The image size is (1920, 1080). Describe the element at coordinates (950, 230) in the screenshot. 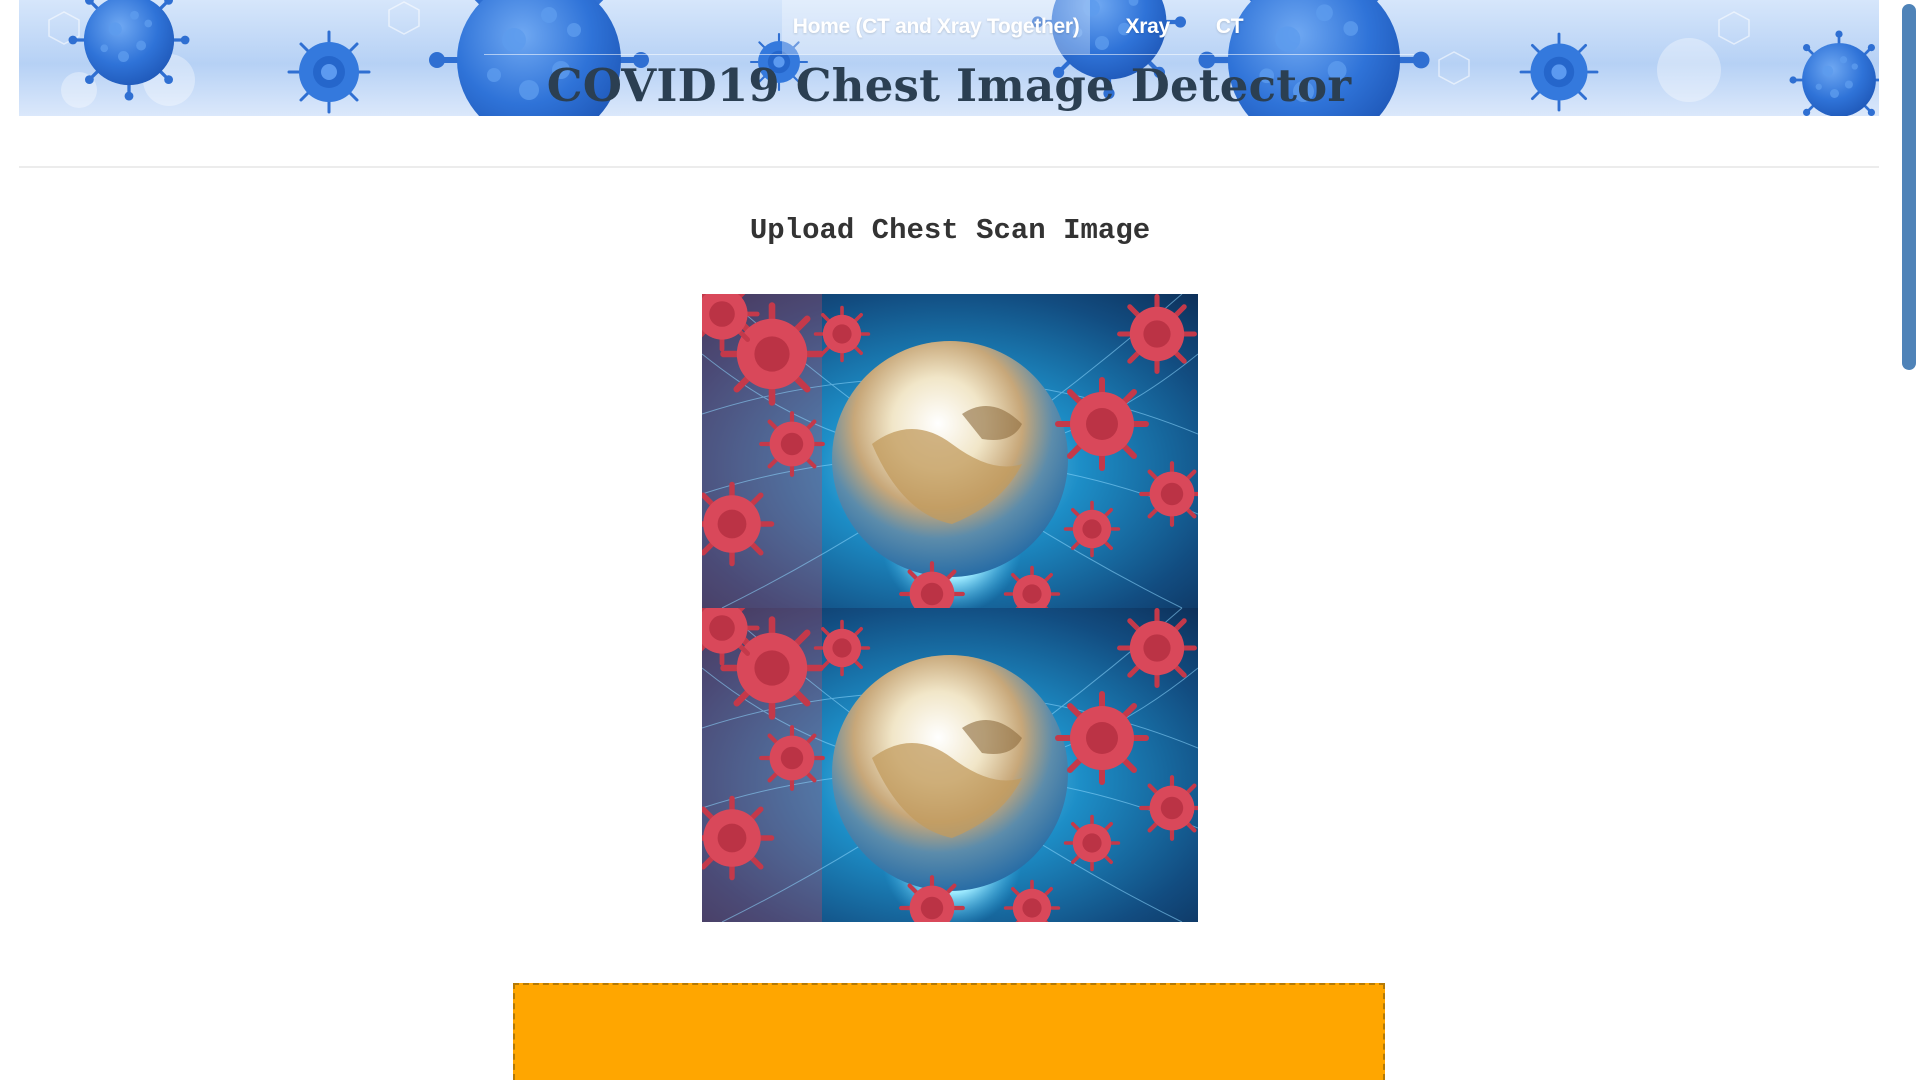

I see `upload-heading: Upload Chest Scan Image` at that location.